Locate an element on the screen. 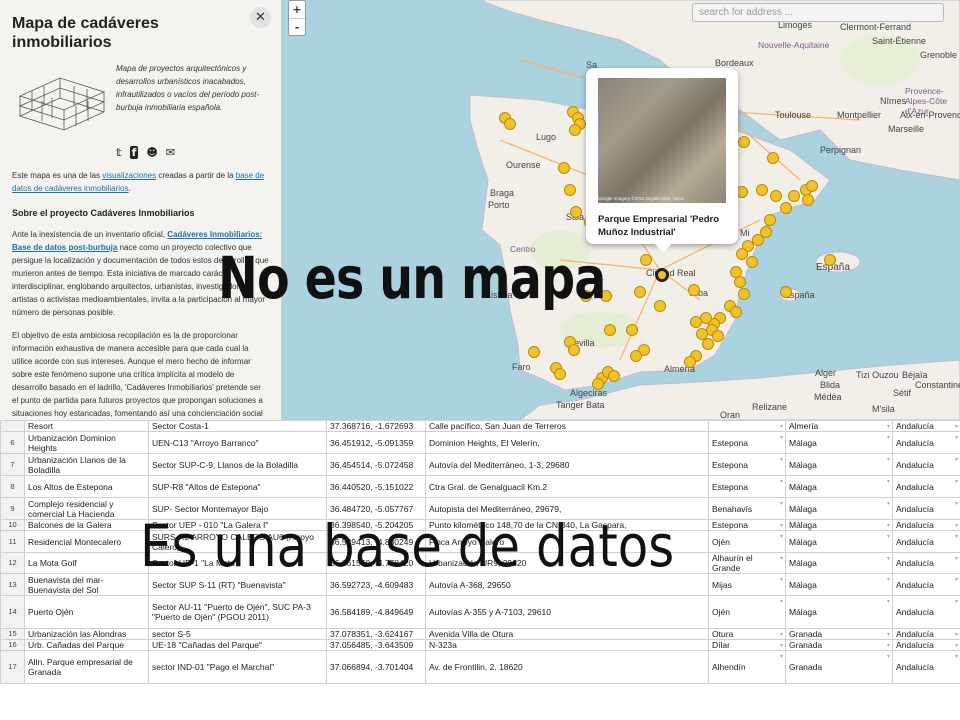 The image size is (960, 720). city-cell: Dílar is located at coordinates (747, 645).